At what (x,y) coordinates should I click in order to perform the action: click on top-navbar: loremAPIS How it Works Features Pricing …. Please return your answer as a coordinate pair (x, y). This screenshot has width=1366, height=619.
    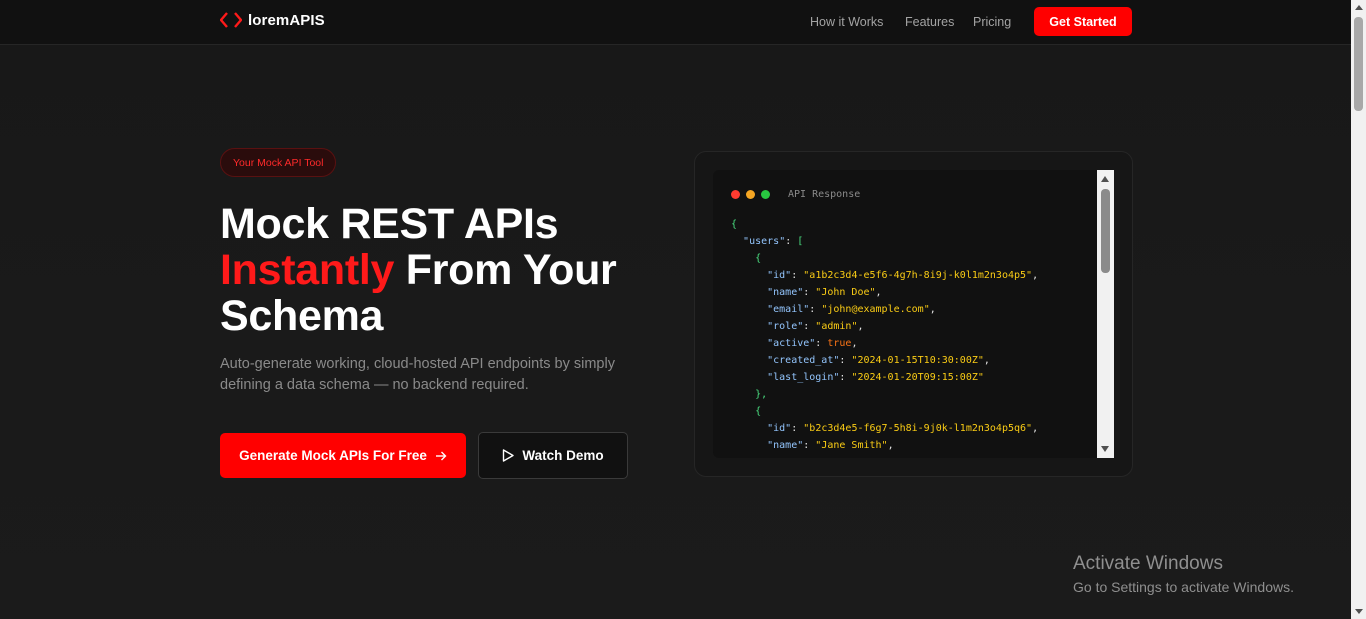
    Looking at the image, I should click on (675, 22).